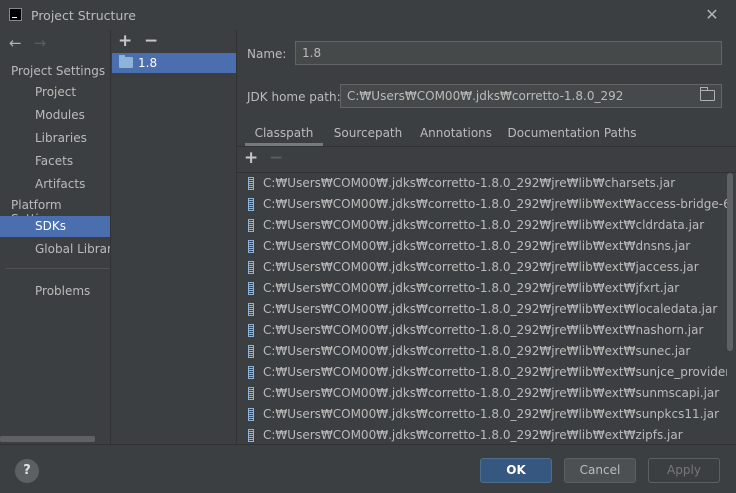 The width and height of the screenshot is (736, 493). I want to click on remove-sdk-button: −, so click(151, 41).